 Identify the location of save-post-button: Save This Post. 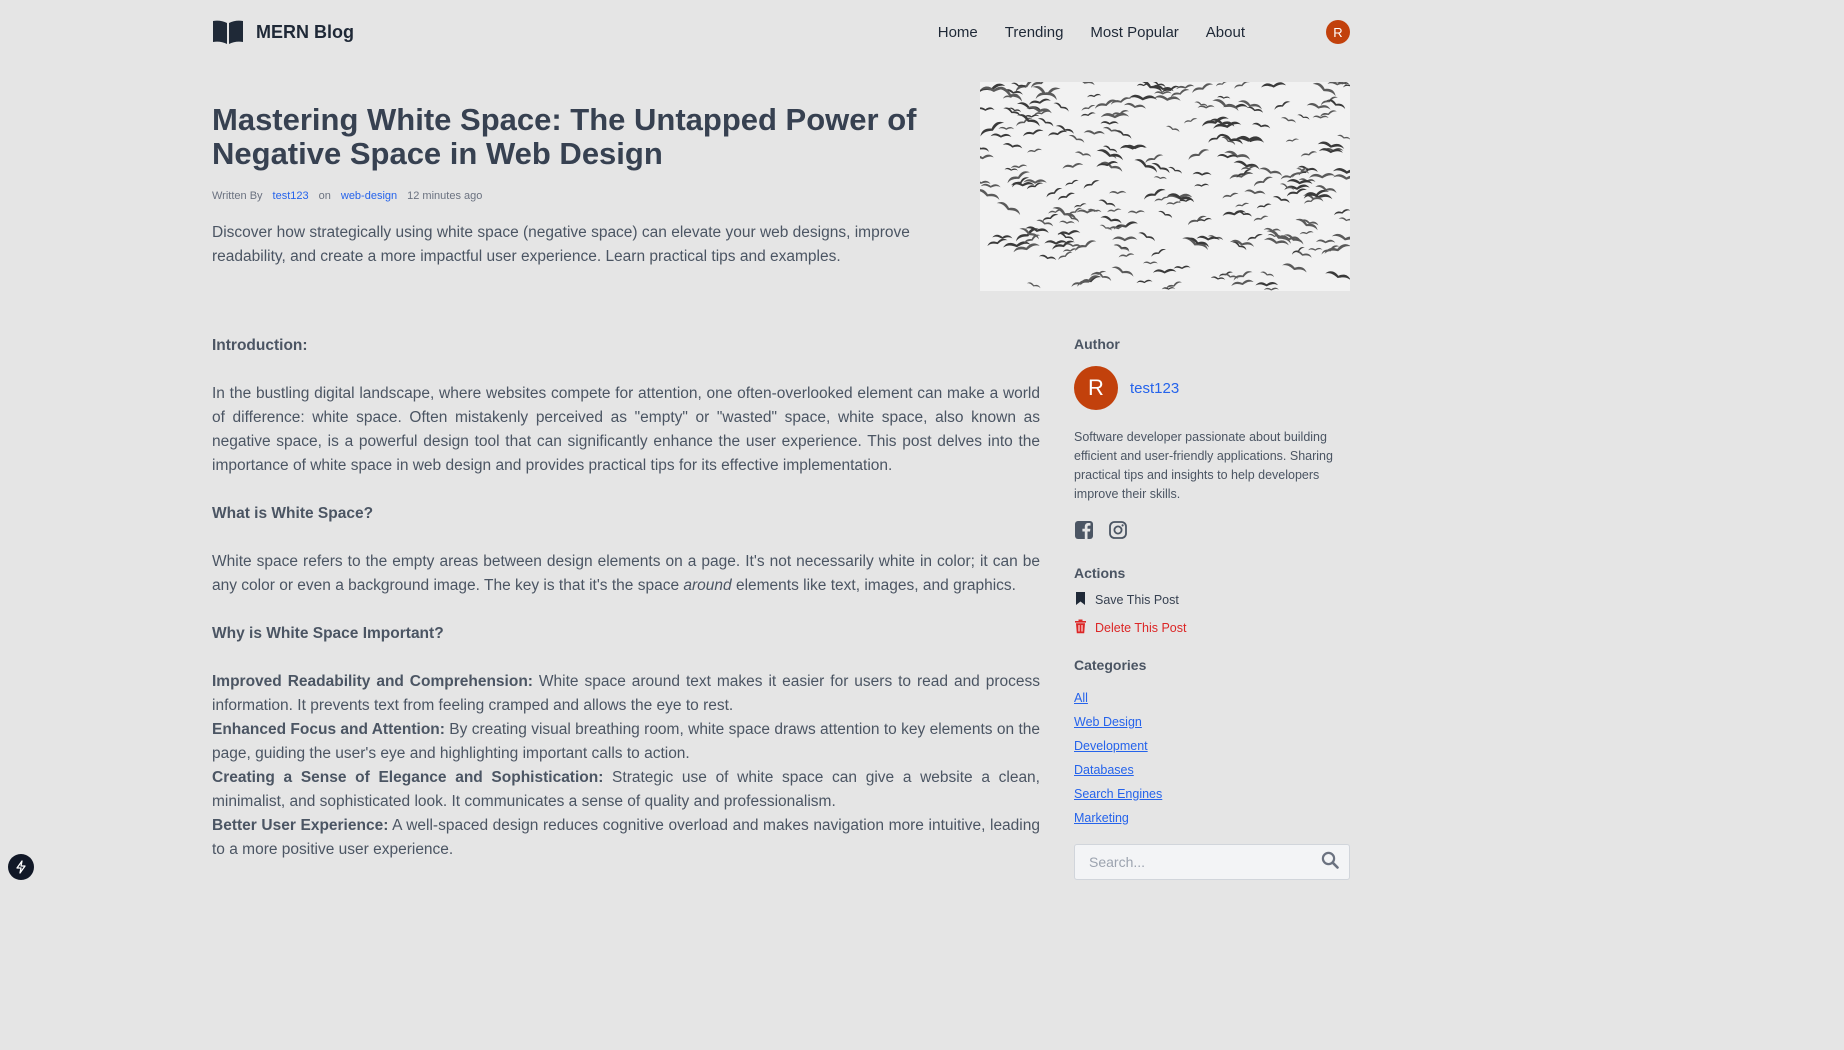
(1212, 600).